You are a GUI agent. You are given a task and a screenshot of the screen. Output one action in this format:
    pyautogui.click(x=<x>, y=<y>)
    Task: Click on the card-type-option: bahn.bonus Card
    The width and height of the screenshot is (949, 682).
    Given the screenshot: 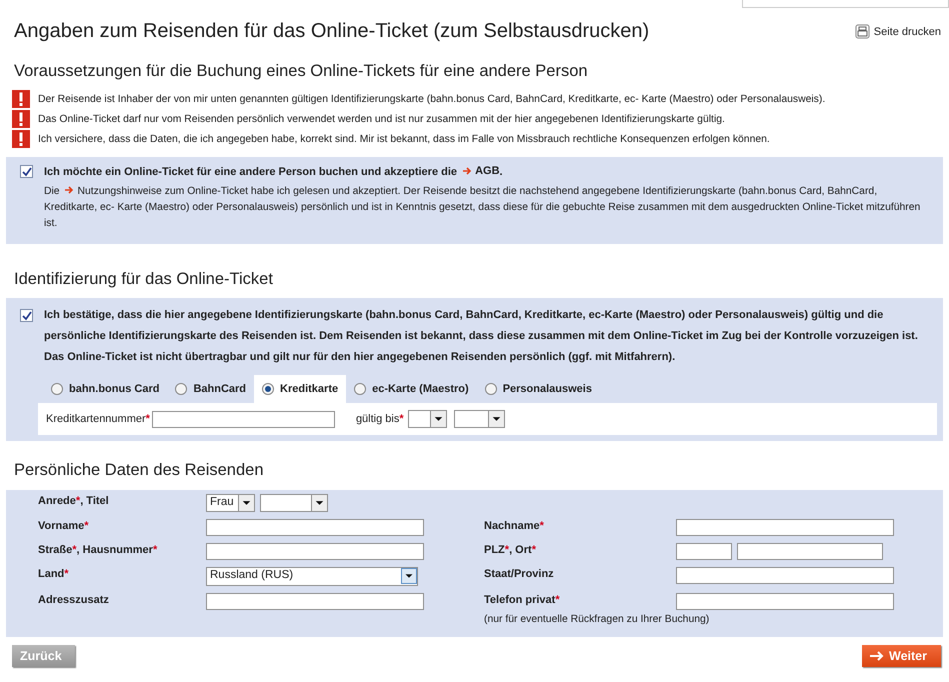 What is the action you would take?
    pyautogui.click(x=105, y=389)
    